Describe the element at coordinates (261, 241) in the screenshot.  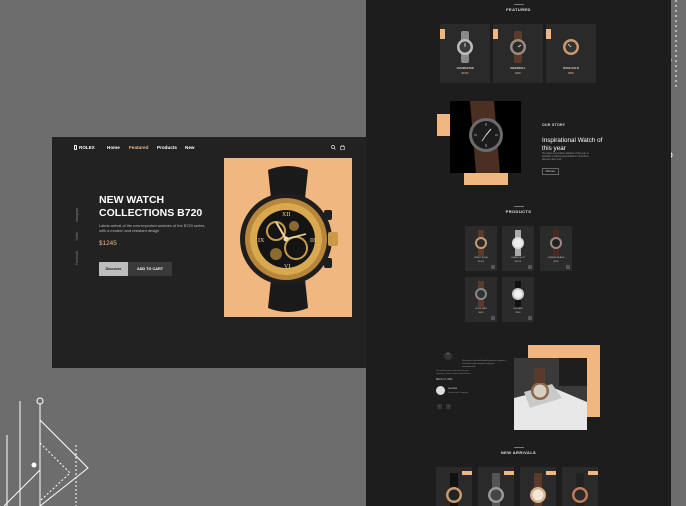
I see `svg-text: IX` at that location.